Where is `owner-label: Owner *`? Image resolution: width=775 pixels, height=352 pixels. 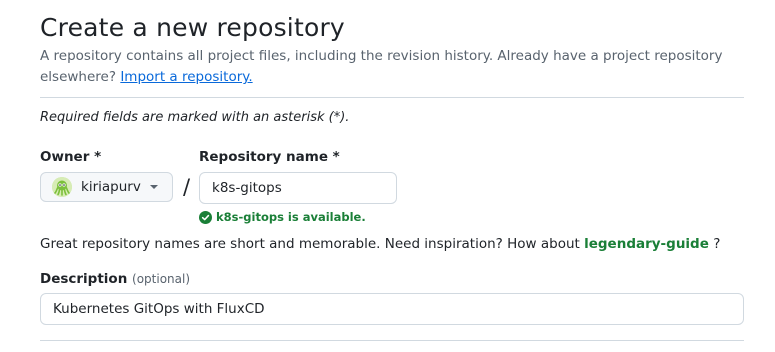 owner-label: Owner * is located at coordinates (71, 157).